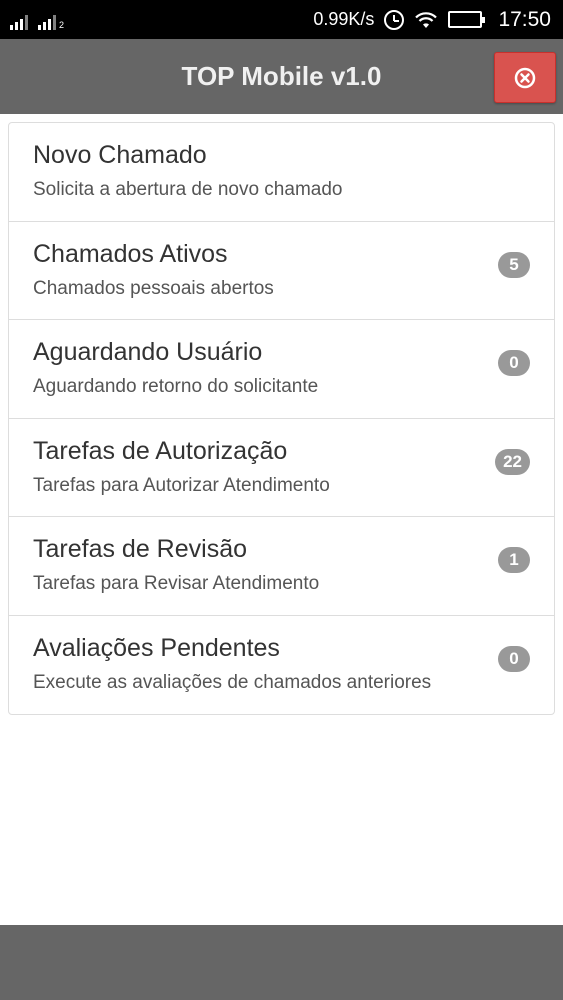 This screenshot has width=563, height=1000. Describe the element at coordinates (140, 549) in the screenshot. I see `menu-item-title: Tarefas de Revisão` at that location.